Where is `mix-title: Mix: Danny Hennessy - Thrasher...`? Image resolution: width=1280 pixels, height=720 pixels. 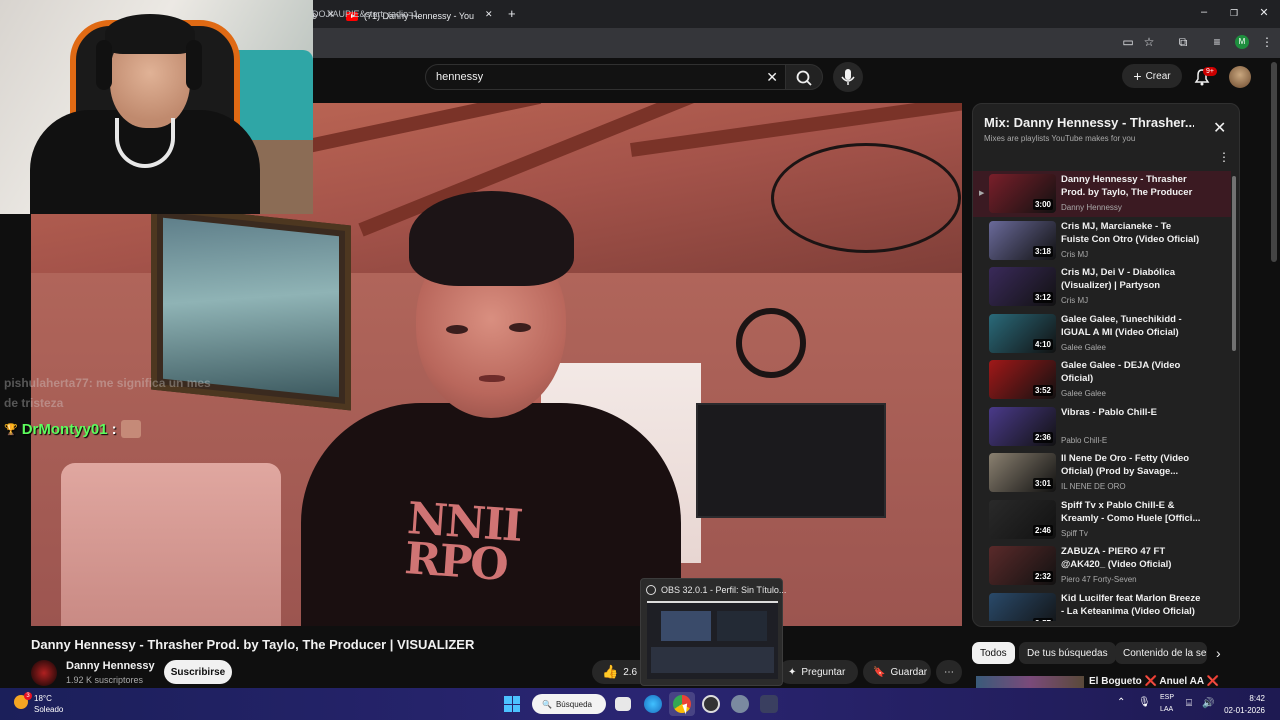
mix-title: Mix: Danny Hennessy - Thrasher... is located at coordinates (1089, 122).